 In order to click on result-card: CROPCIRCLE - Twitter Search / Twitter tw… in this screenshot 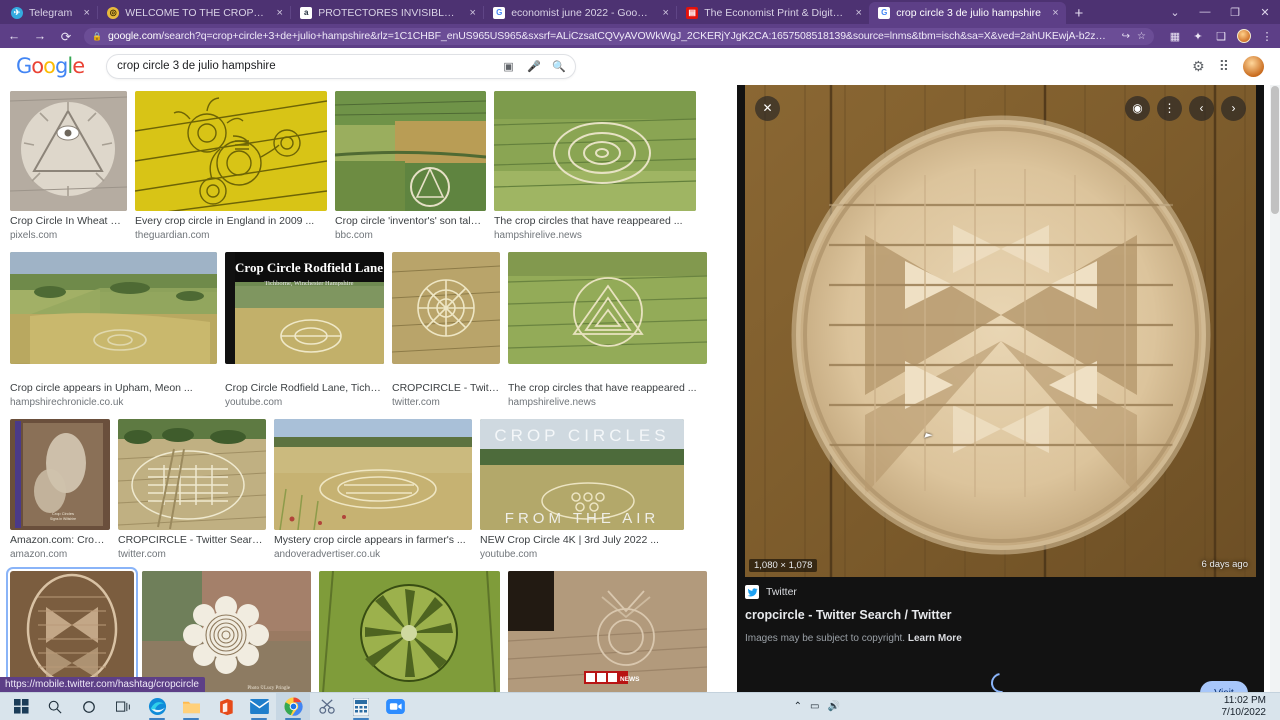, I will do `click(192, 490)`.